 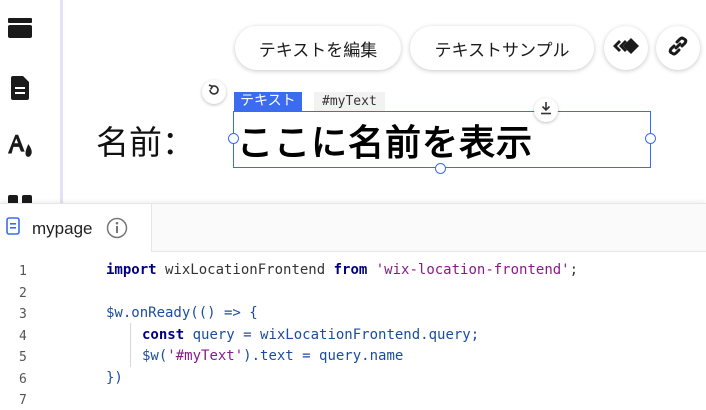 I want to click on code-token: from, so click(x=350, y=270).